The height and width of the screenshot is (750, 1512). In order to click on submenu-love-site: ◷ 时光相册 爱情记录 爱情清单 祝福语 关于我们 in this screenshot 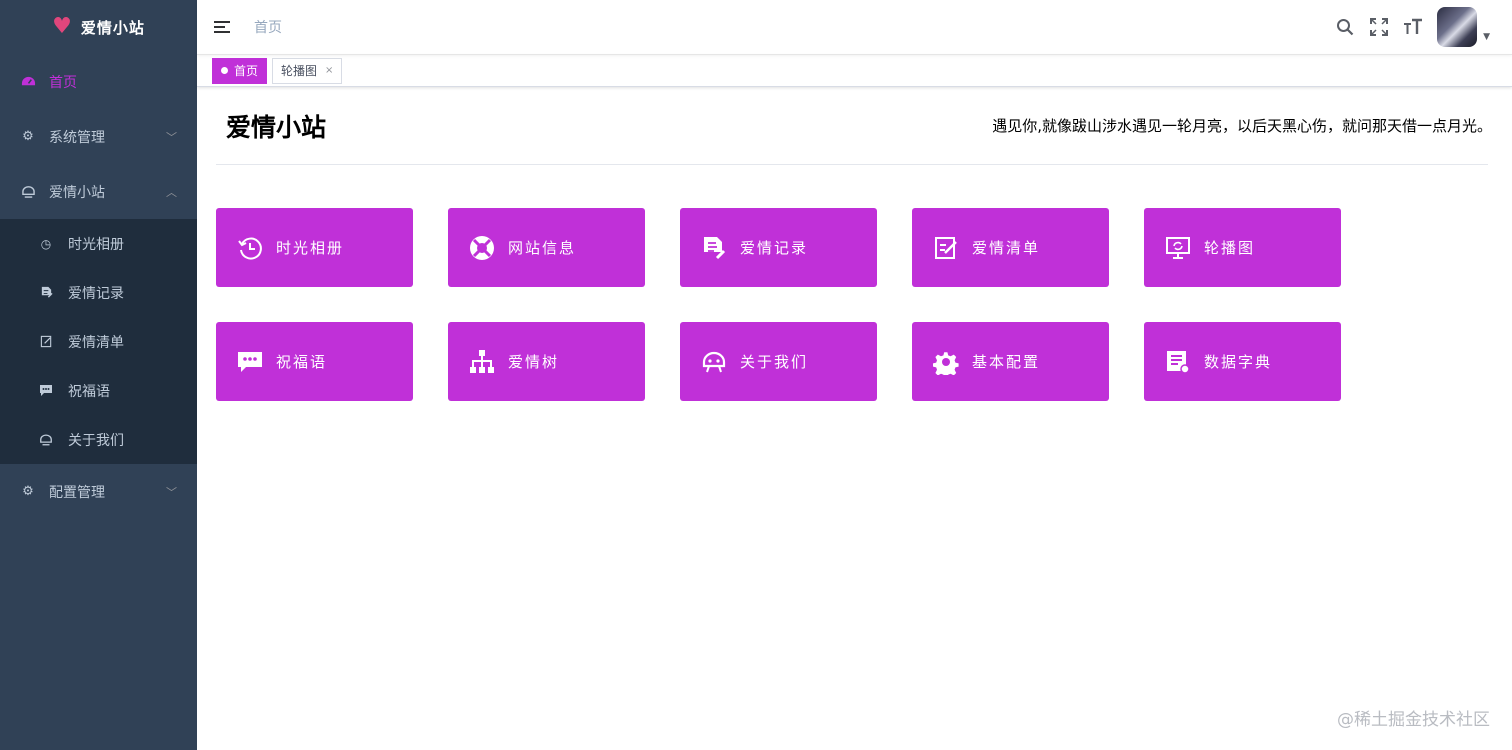, I will do `click(98, 341)`.